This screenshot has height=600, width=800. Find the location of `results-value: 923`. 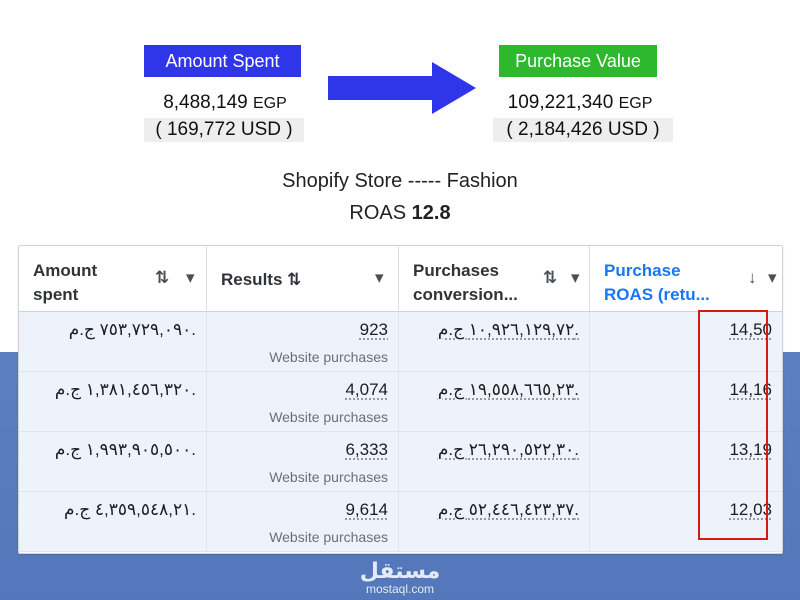

results-value: 923 is located at coordinates (374, 330).